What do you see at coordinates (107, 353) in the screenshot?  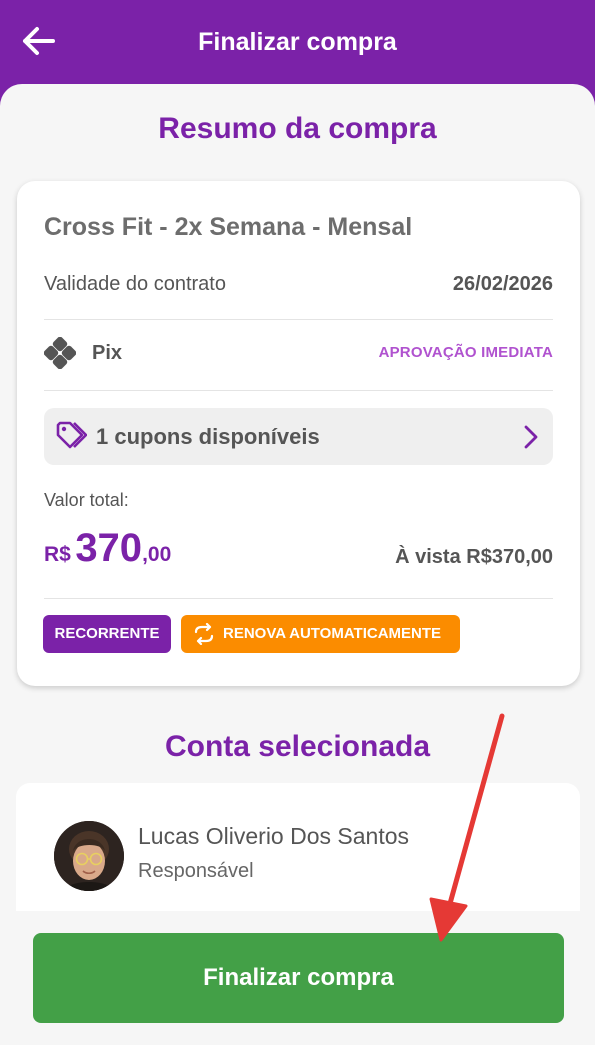 I see `payment-method-label: Pix` at bounding box center [107, 353].